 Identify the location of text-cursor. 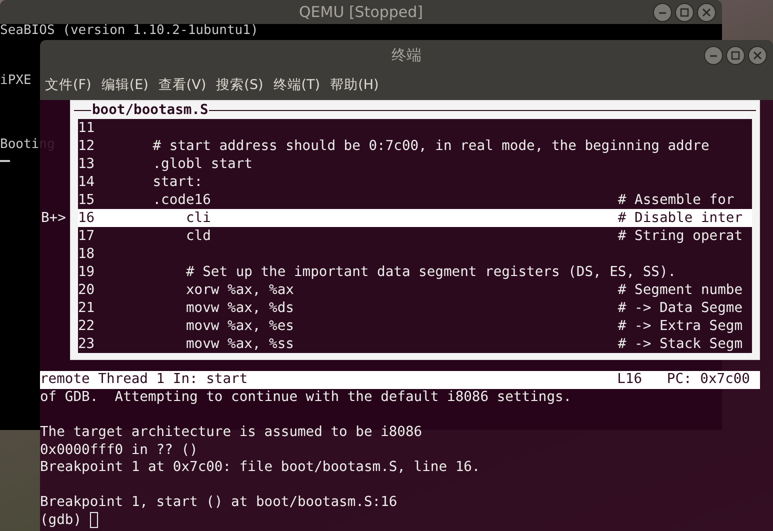
(5, 161).